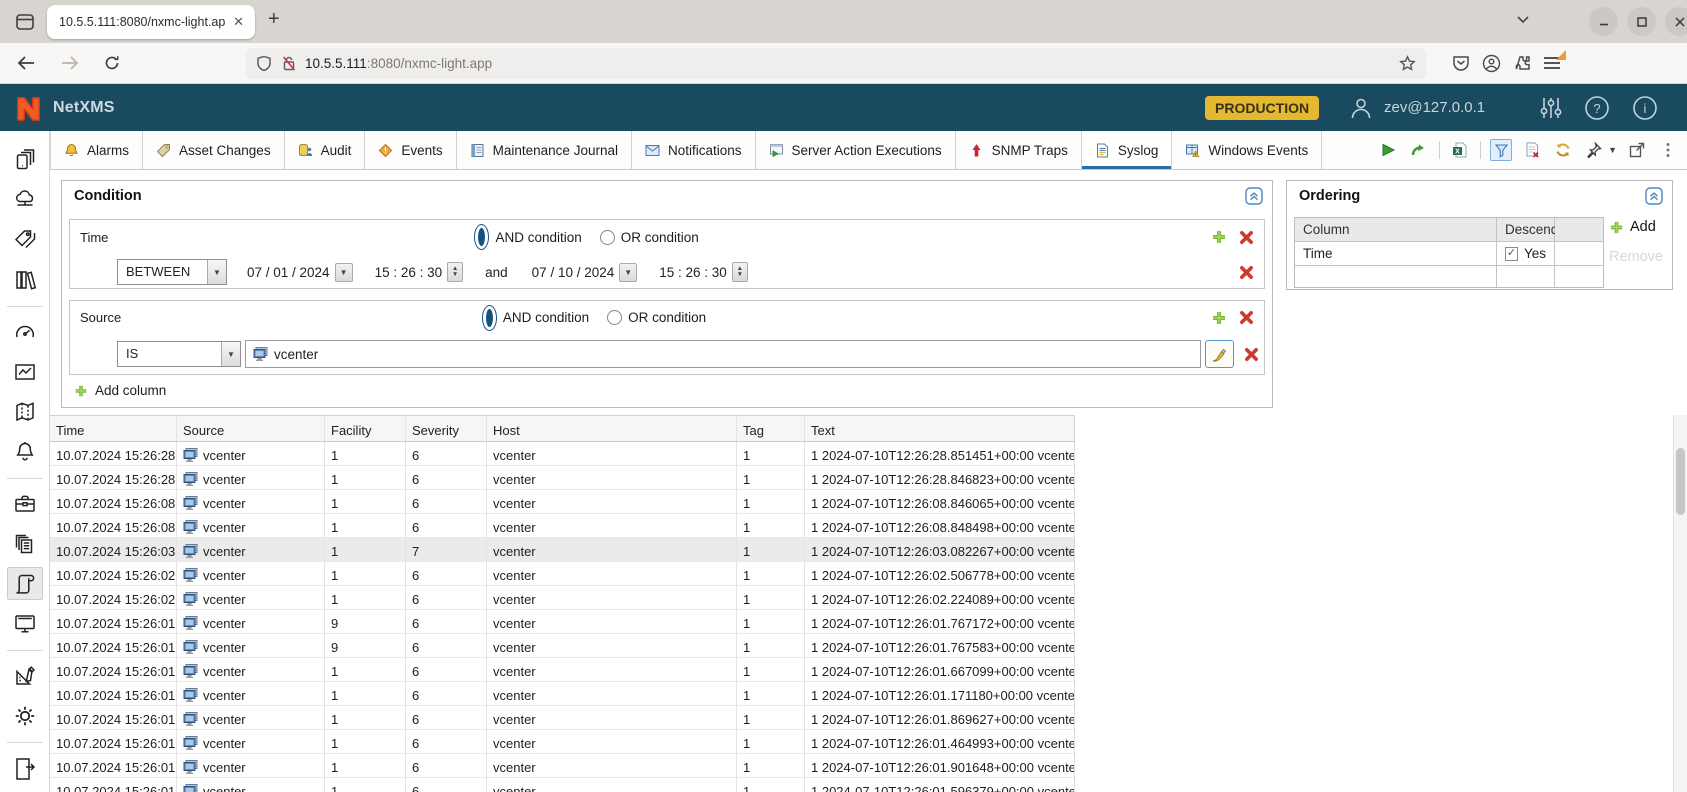 The width and height of the screenshot is (1687, 792). What do you see at coordinates (544, 150) in the screenshot?
I see `tab-maintenance-journal: Maintenance Journal` at bounding box center [544, 150].